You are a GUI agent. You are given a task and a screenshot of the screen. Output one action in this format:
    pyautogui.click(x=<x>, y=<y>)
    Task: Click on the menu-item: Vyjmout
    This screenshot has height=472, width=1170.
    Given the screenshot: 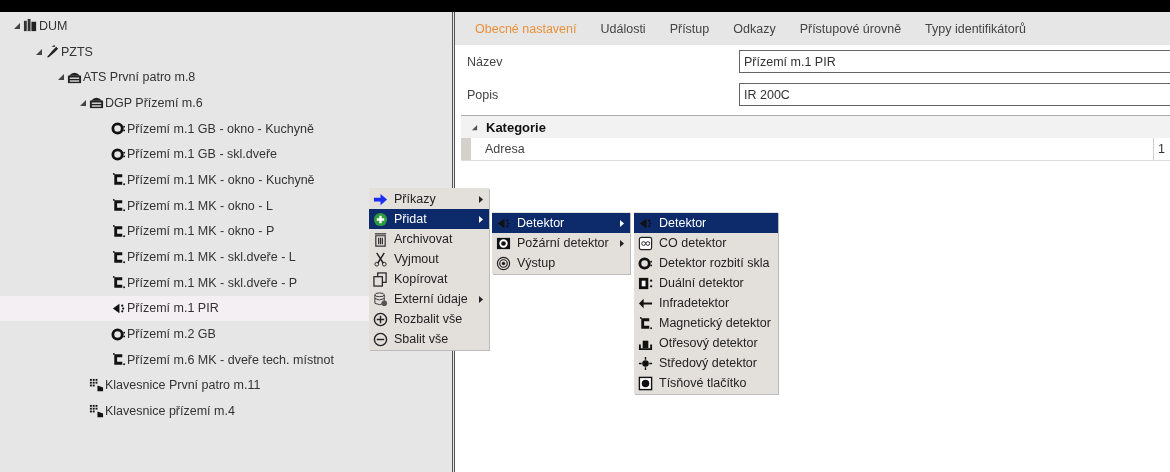 What is the action you would take?
    pyautogui.click(x=429, y=259)
    